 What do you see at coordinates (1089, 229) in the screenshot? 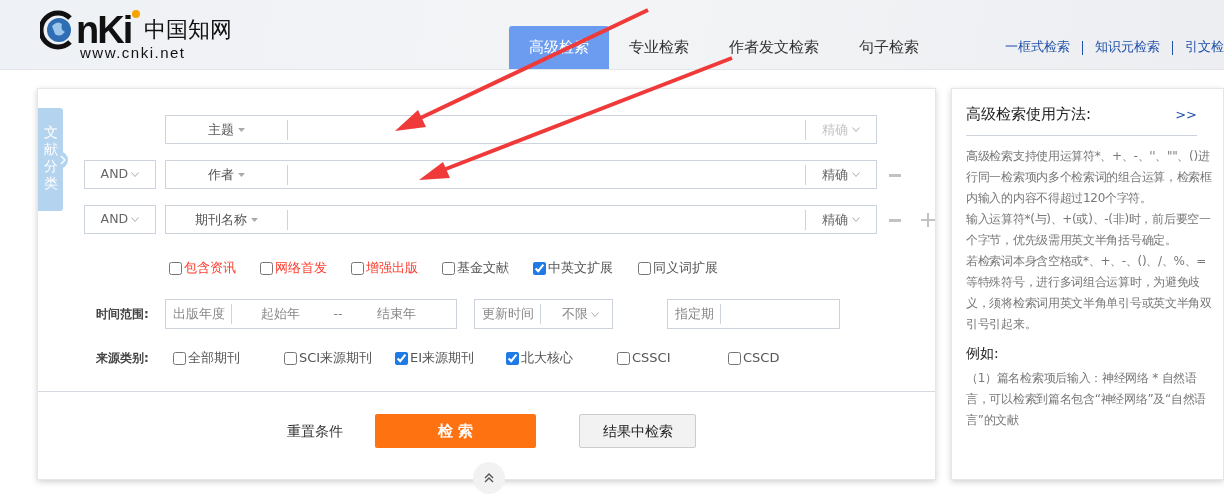
I see `help-text: 输入运算符*(与)、+(或)、-(非)时，前后要空一个字节，优先级需用英文半角括号确定。` at bounding box center [1089, 229].